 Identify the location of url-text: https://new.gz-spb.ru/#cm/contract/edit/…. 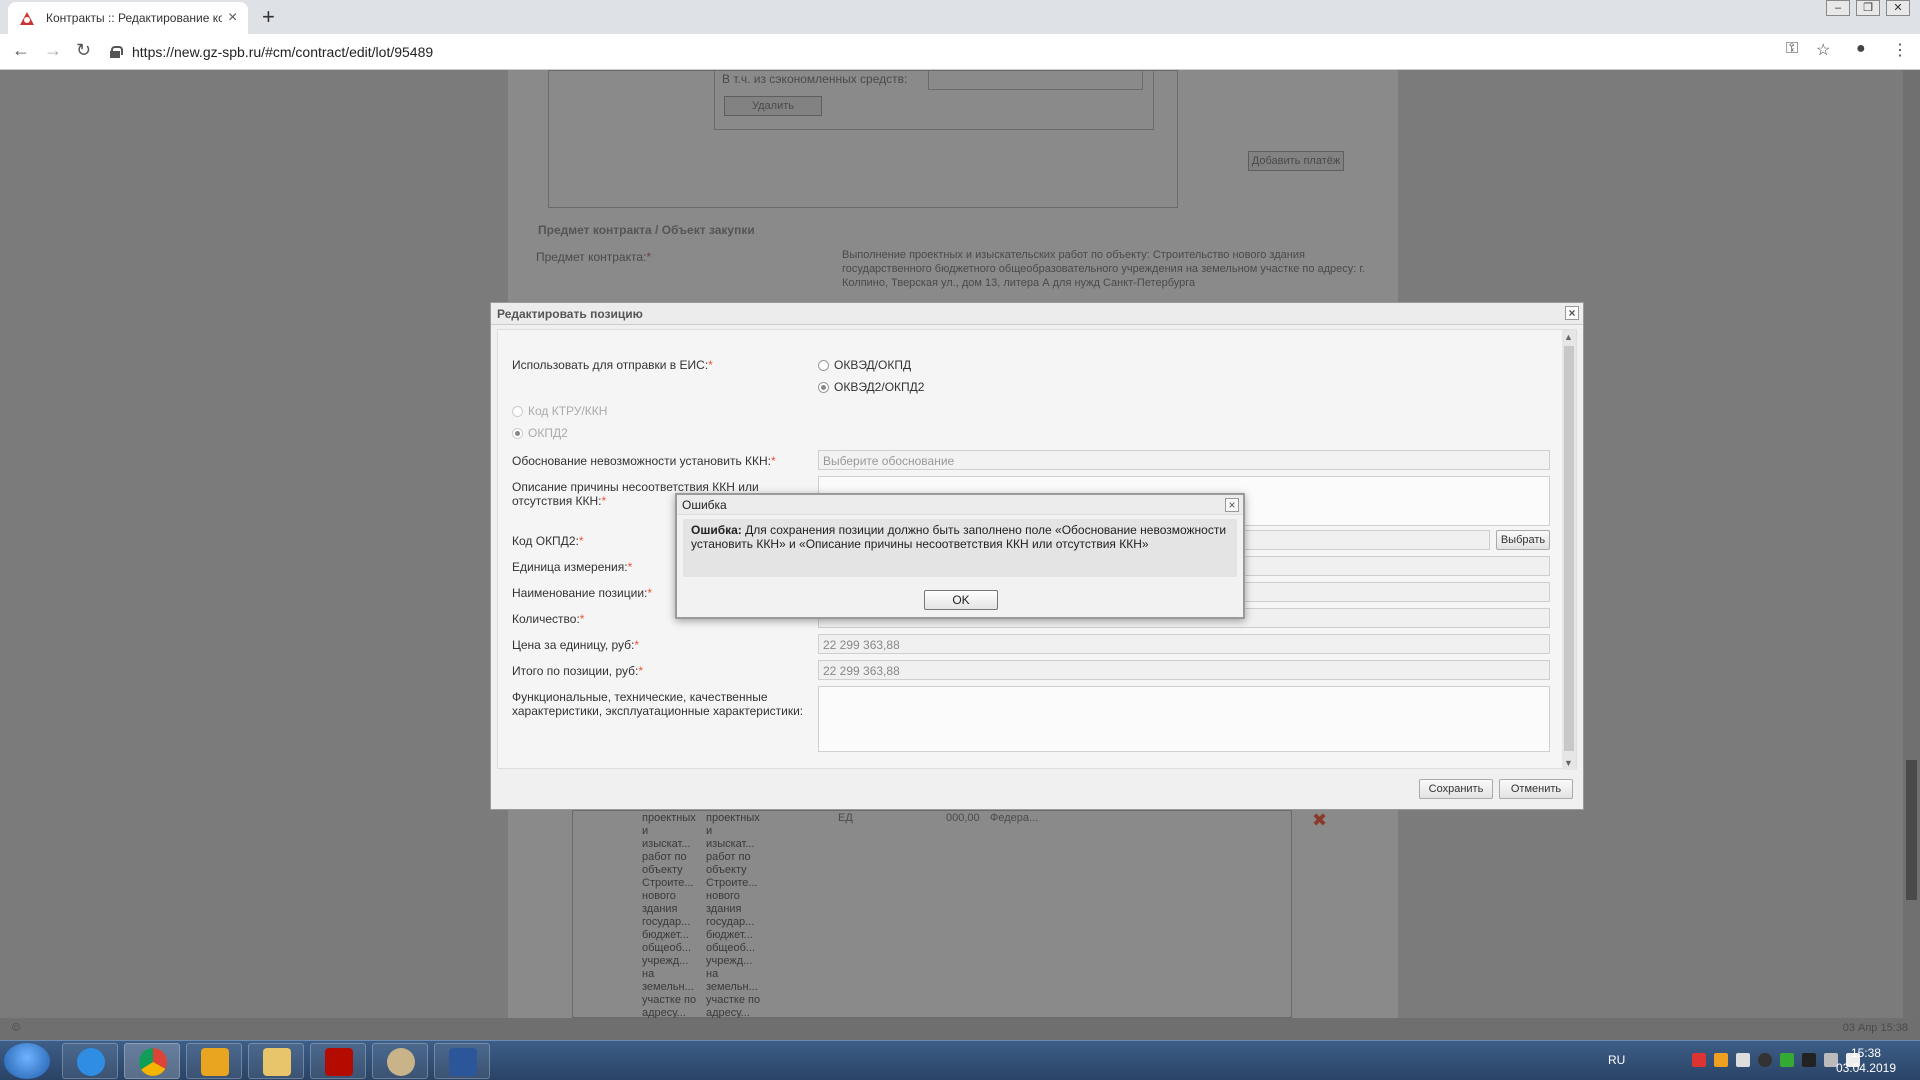
(283, 52).